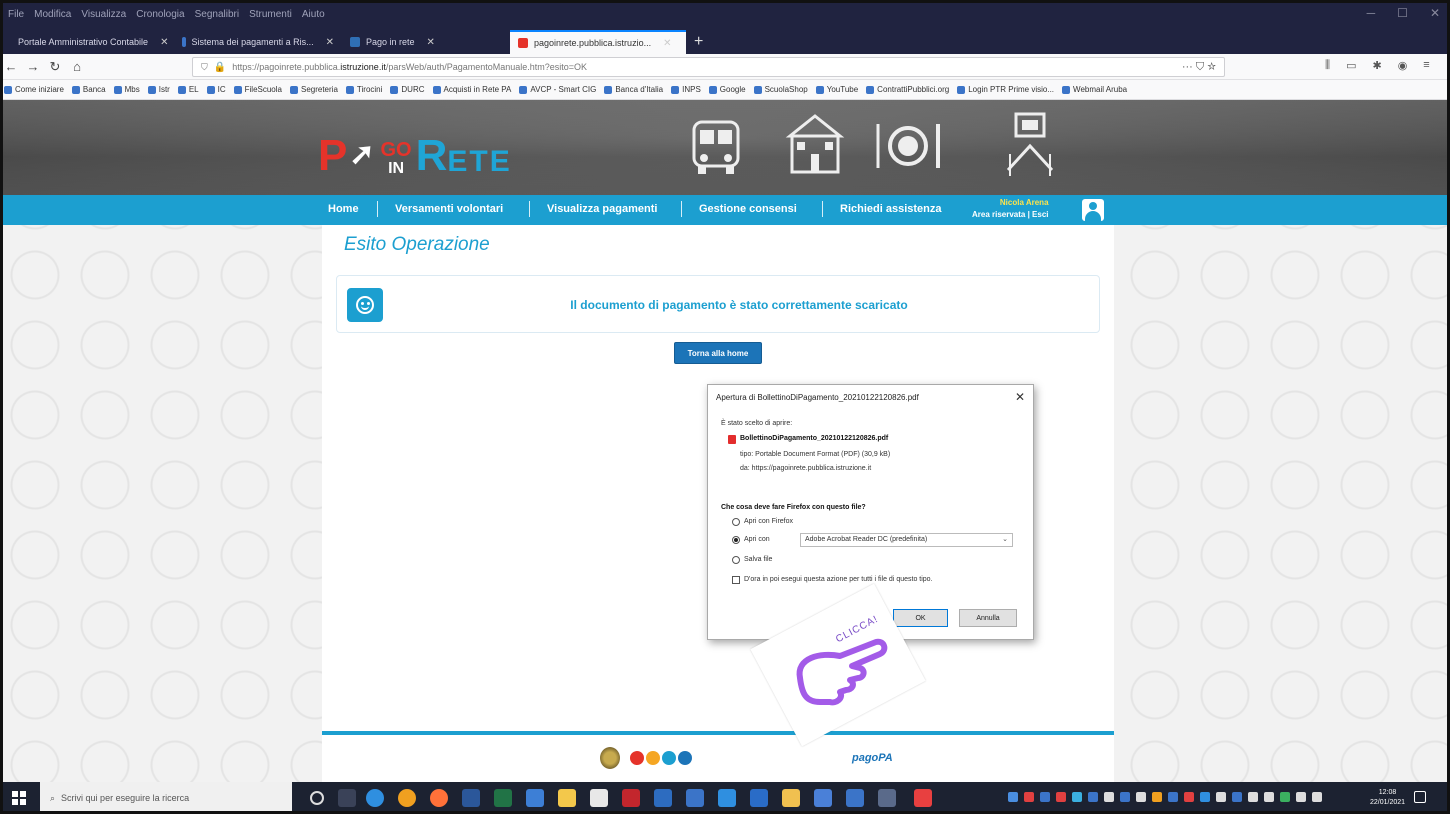 The width and height of the screenshot is (1450, 814). Describe the element at coordinates (836, 89) in the screenshot. I see `bookmark-item: YouTube` at that location.